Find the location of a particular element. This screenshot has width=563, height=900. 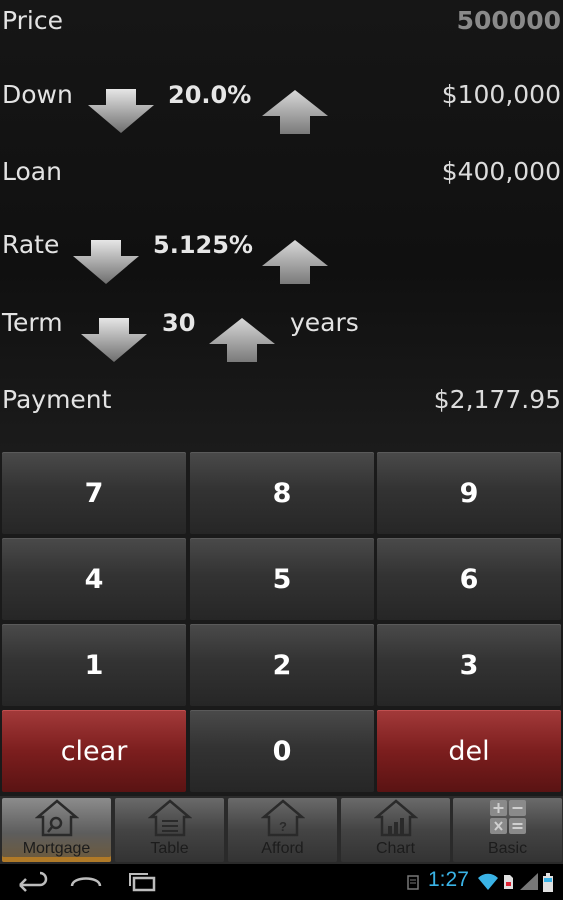

rate-label: Rate is located at coordinates (31, 244).